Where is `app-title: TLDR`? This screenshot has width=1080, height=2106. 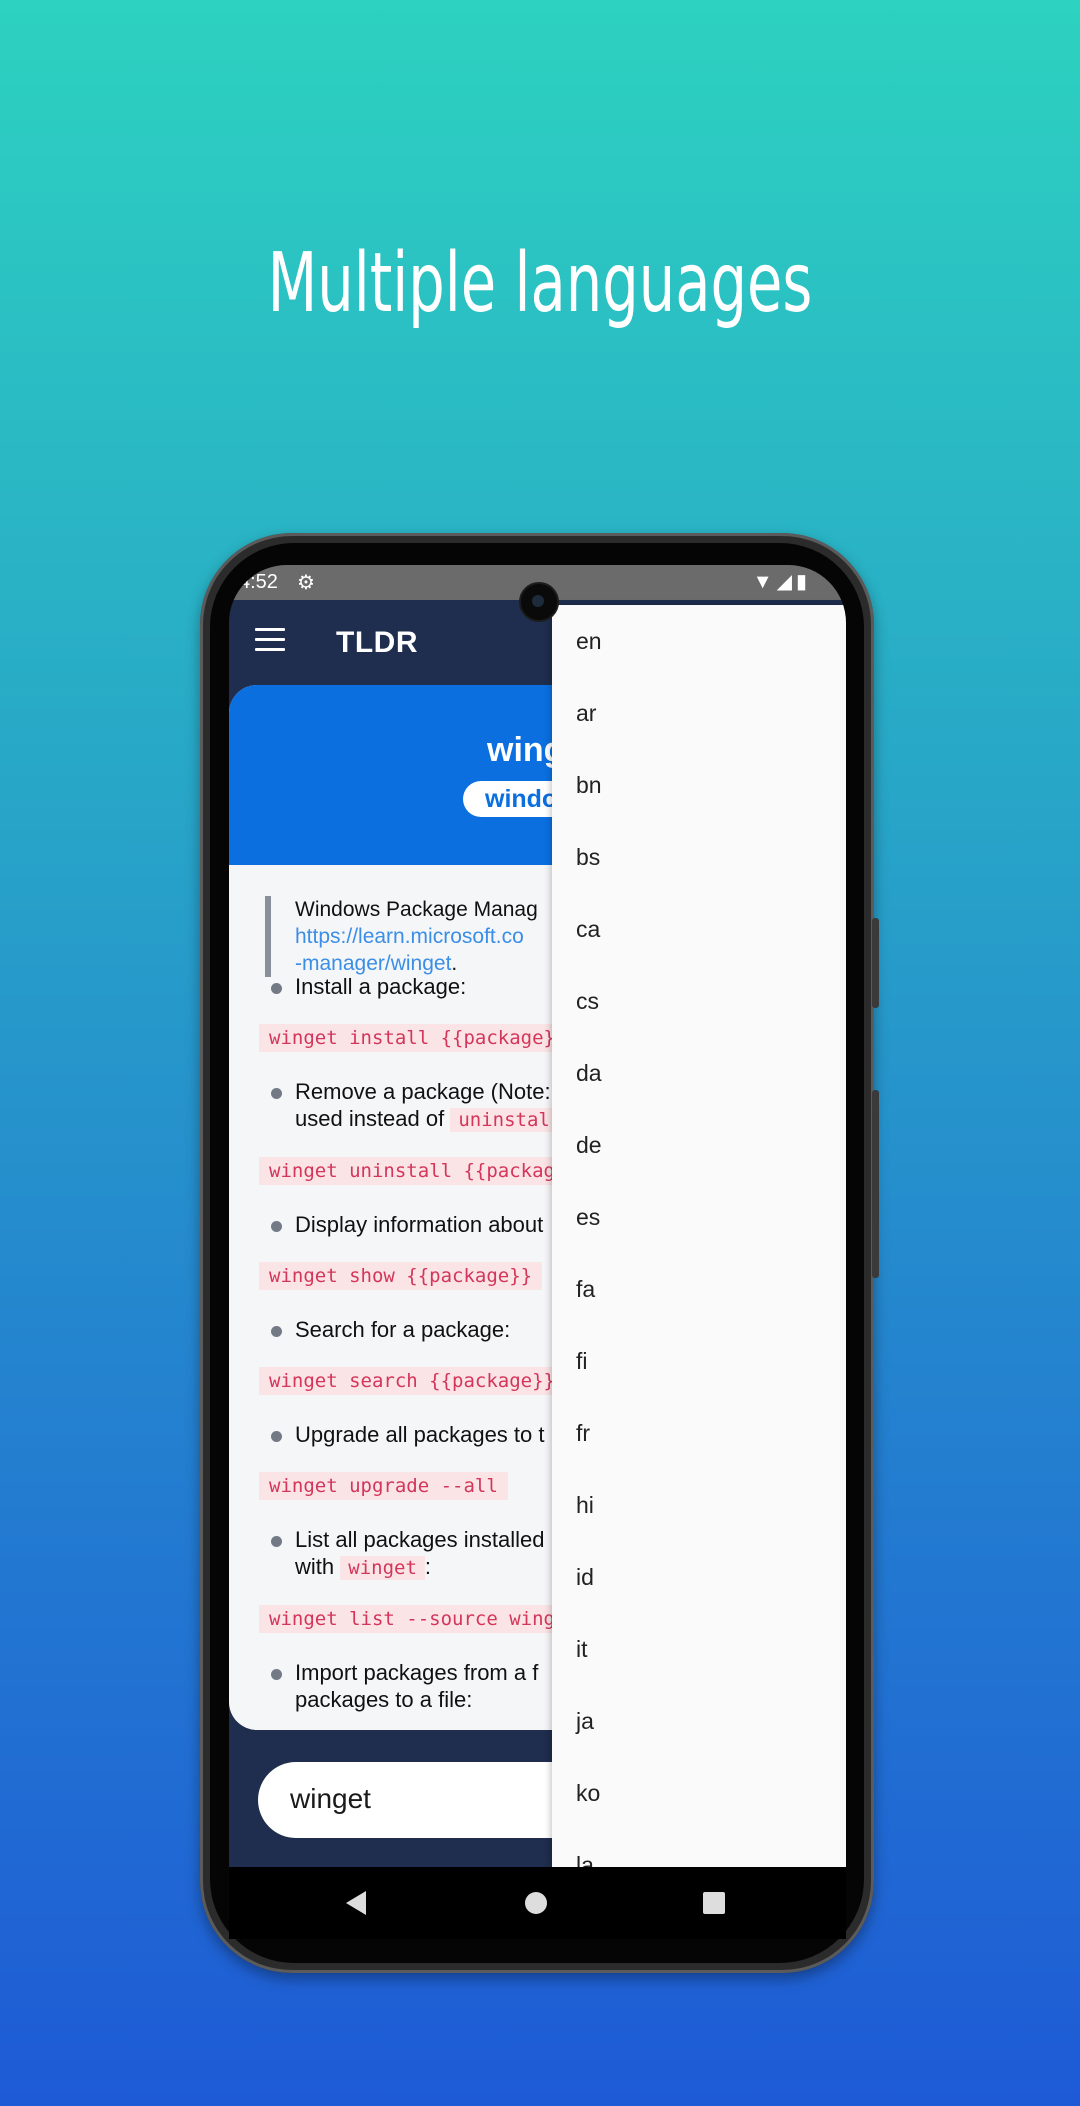 app-title: TLDR is located at coordinates (377, 642).